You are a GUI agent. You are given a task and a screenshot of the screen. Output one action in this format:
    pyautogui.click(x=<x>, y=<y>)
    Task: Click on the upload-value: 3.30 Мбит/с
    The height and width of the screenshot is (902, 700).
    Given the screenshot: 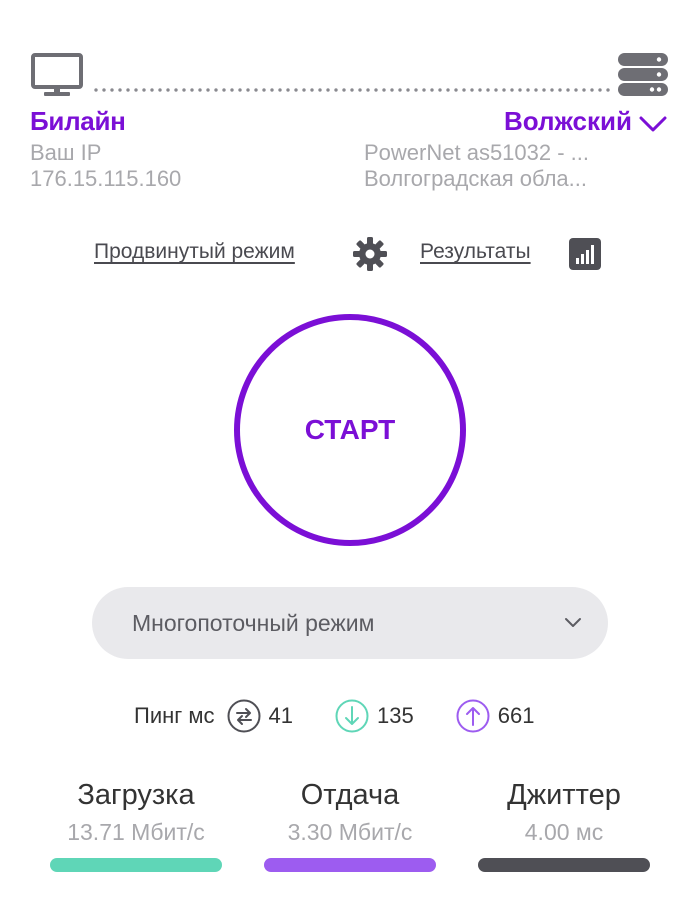 What is the action you would take?
    pyautogui.click(x=350, y=832)
    